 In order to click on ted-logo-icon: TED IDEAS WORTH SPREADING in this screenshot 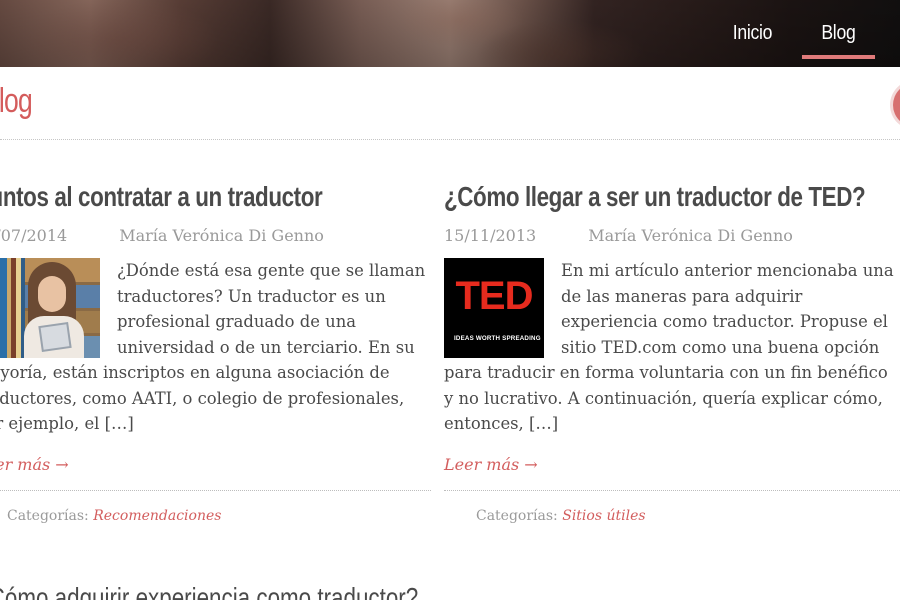, I will do `click(494, 308)`.